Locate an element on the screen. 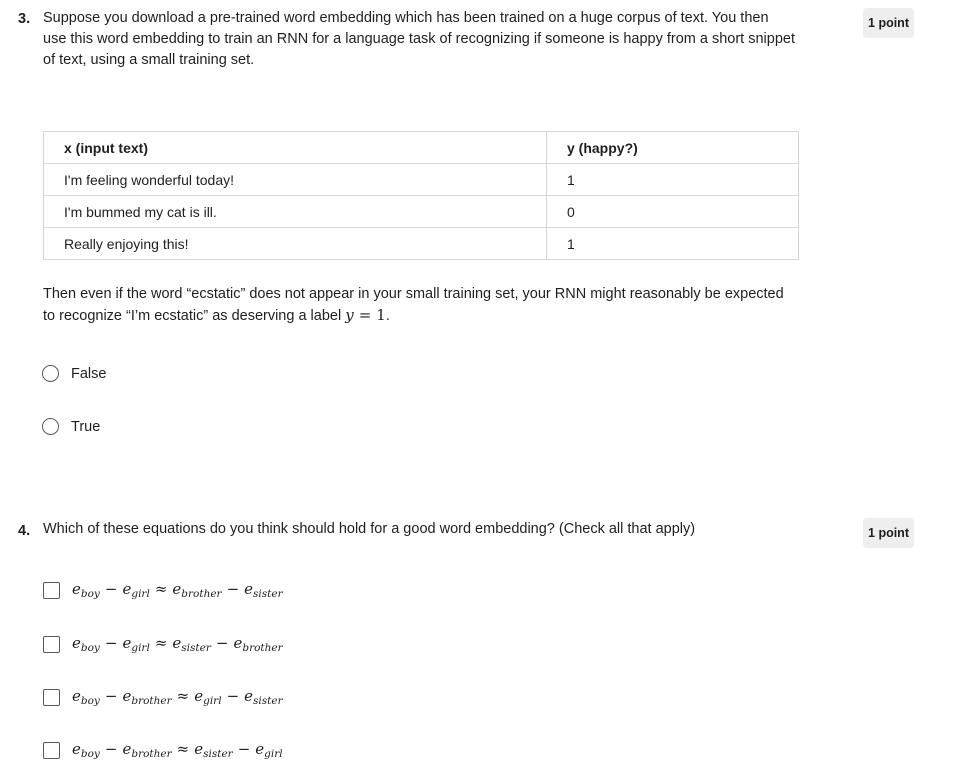 The image size is (971, 780). equation: eboy − ebrother ≈ egirl − esister is located at coordinates (177, 697).